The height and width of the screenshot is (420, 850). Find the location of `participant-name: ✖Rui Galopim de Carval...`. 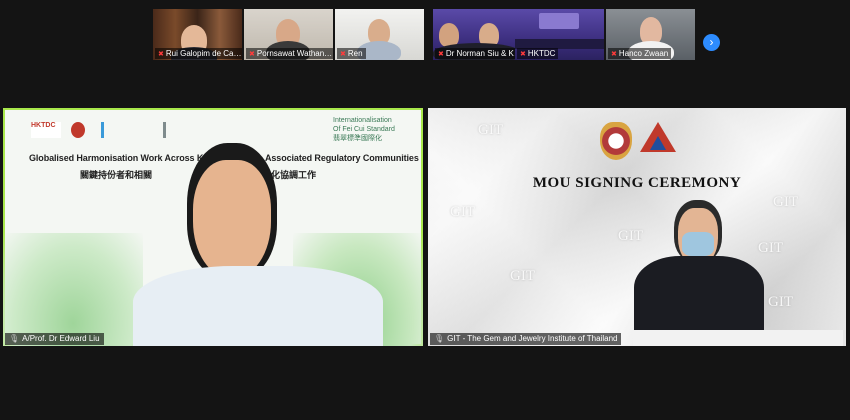

participant-name: ✖Rui Galopim de Carval... is located at coordinates (198, 53).